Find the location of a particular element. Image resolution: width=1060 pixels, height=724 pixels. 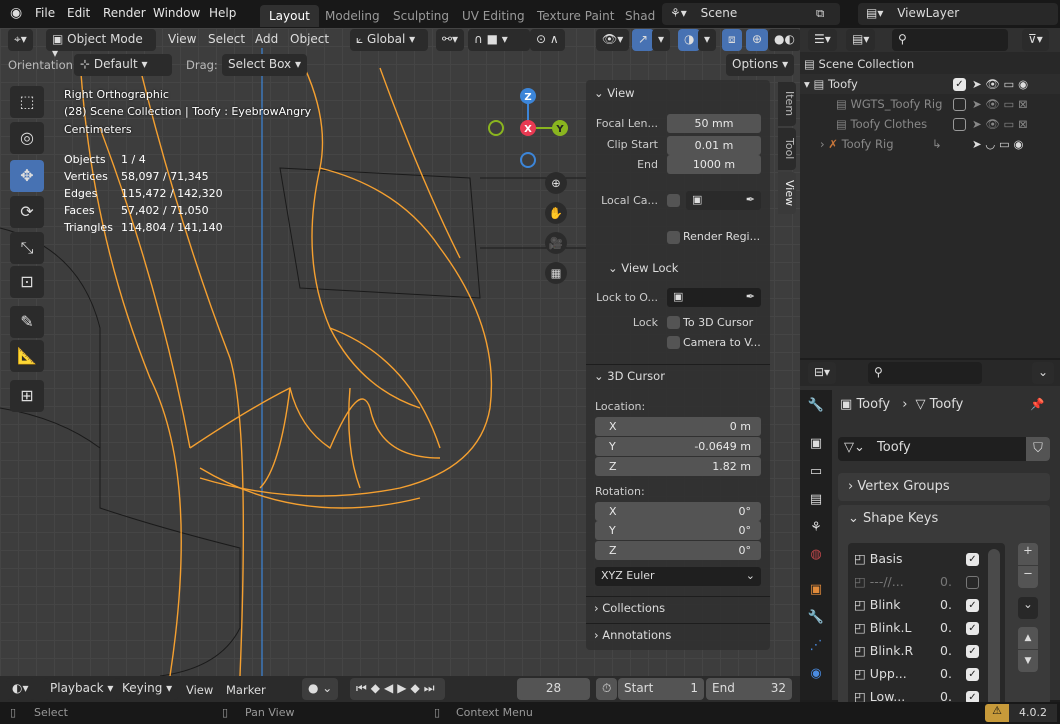

shape-key-item: ◰ Blink.L 0. ✓ is located at coordinates (919, 630).